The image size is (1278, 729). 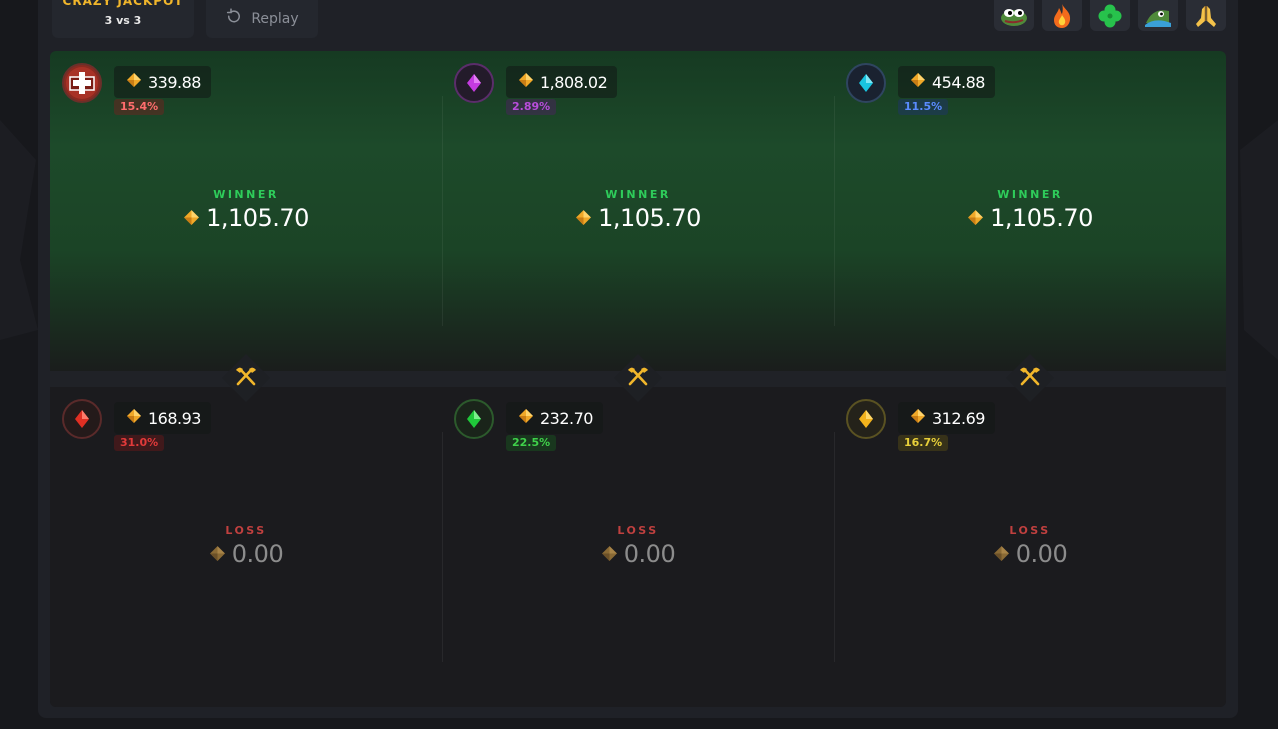 I want to click on winner-player-2: 1,808.02 2.89% WINNER 1,105.70, so click(x=638, y=211).